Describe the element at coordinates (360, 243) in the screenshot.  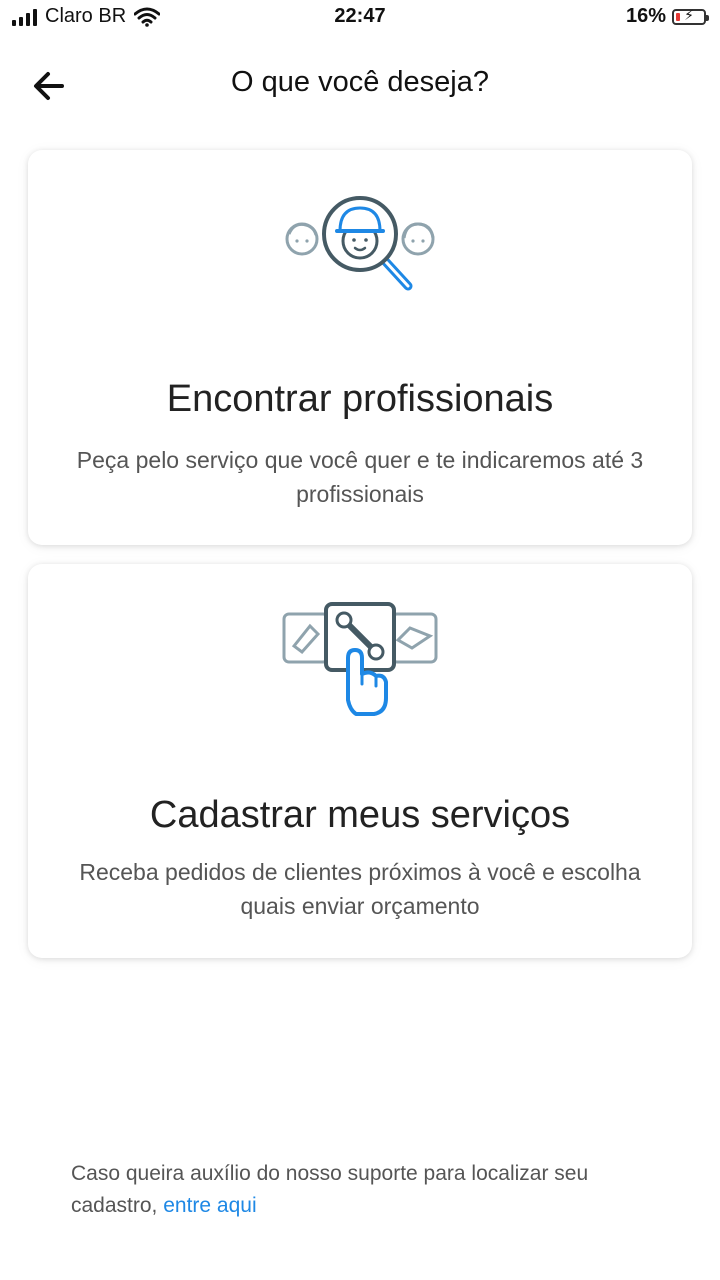
I see `search-professionals-icon` at that location.